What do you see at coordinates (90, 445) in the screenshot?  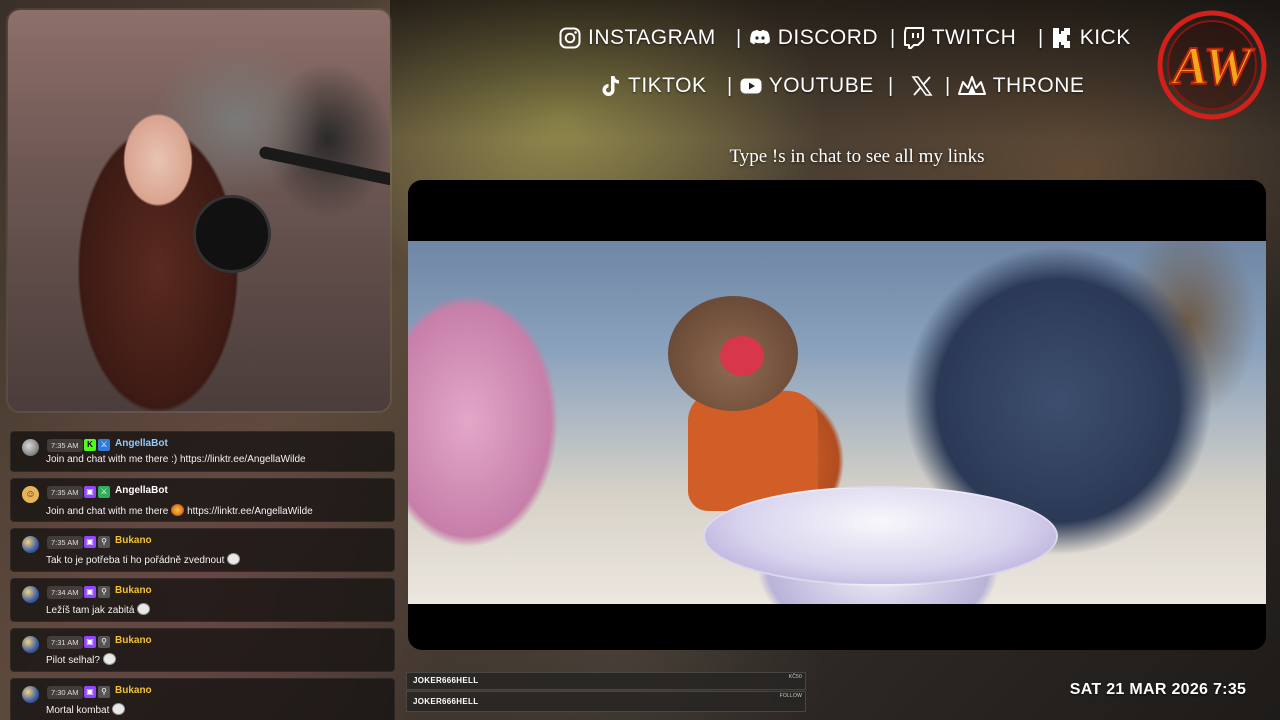 I see `kick-badge-icon: K` at bounding box center [90, 445].